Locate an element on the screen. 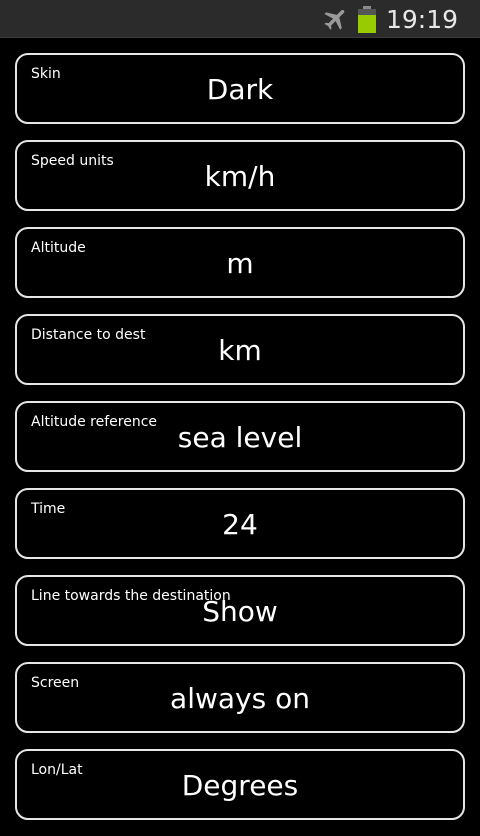  setting-value: sea level is located at coordinates (240, 437).